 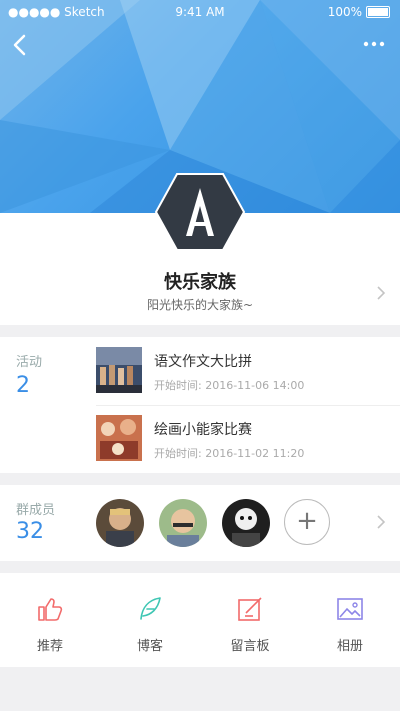 What do you see at coordinates (36, 510) in the screenshot?
I see `members-label: 群成员` at bounding box center [36, 510].